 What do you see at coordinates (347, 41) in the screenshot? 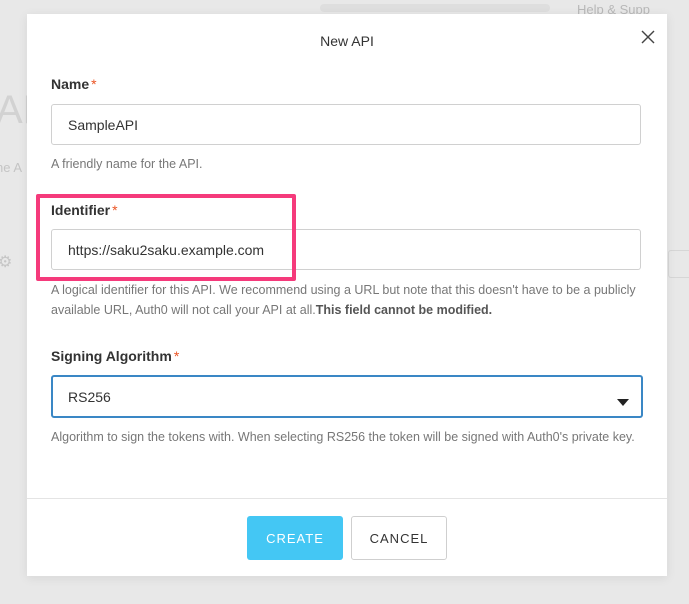
I see `dialog-title: New API` at bounding box center [347, 41].